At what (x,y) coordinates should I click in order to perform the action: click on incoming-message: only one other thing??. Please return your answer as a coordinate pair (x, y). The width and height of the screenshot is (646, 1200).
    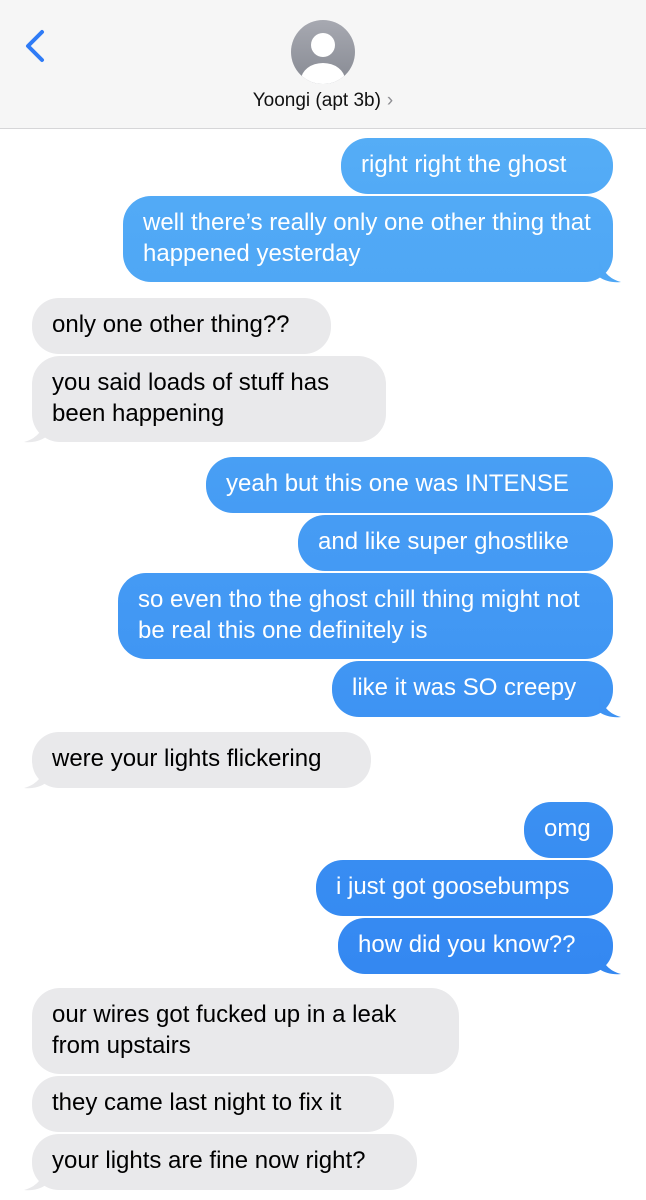
    Looking at the image, I should click on (181, 326).